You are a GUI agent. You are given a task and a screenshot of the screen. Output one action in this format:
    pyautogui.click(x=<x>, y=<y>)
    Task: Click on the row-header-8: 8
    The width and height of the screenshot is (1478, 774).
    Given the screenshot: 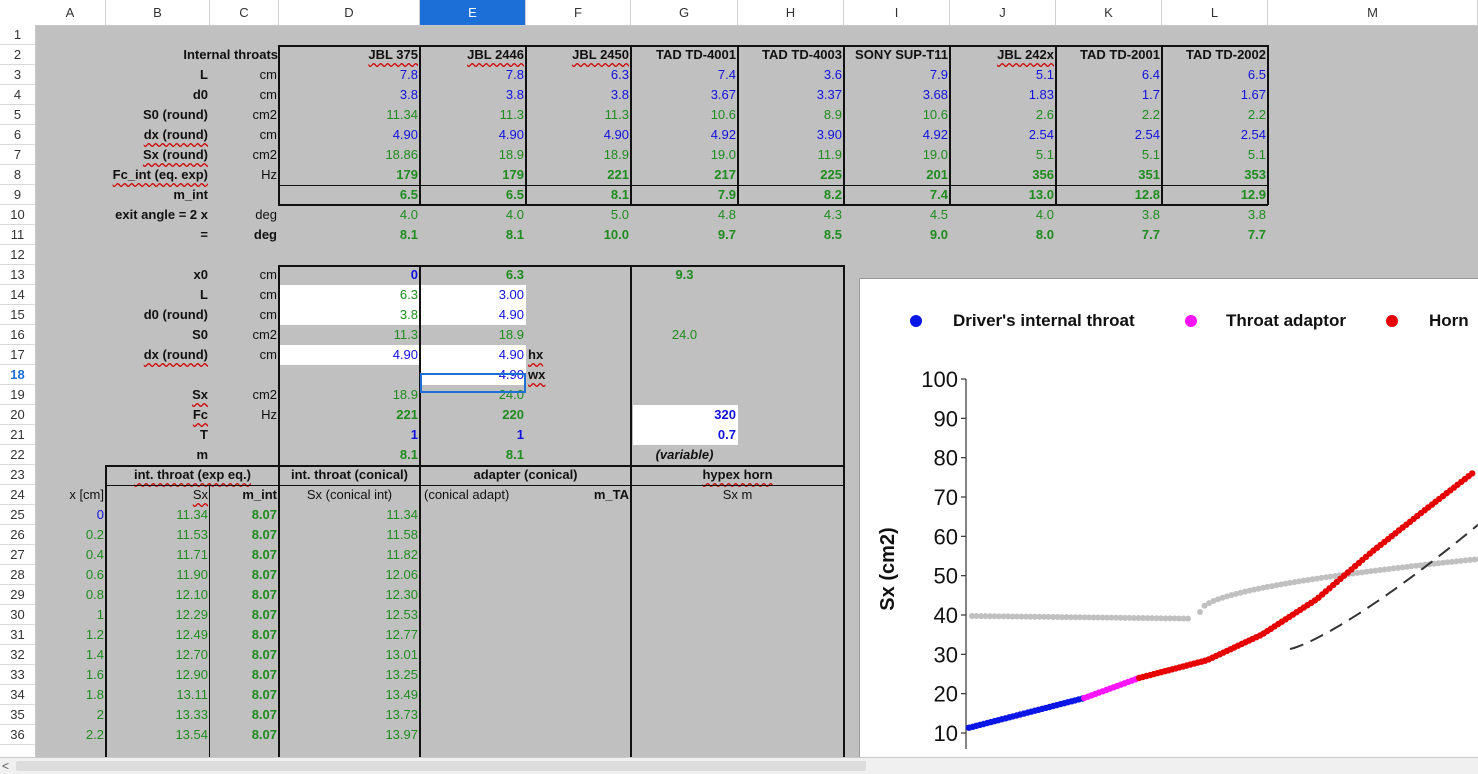 What is the action you would take?
    pyautogui.click(x=17, y=175)
    